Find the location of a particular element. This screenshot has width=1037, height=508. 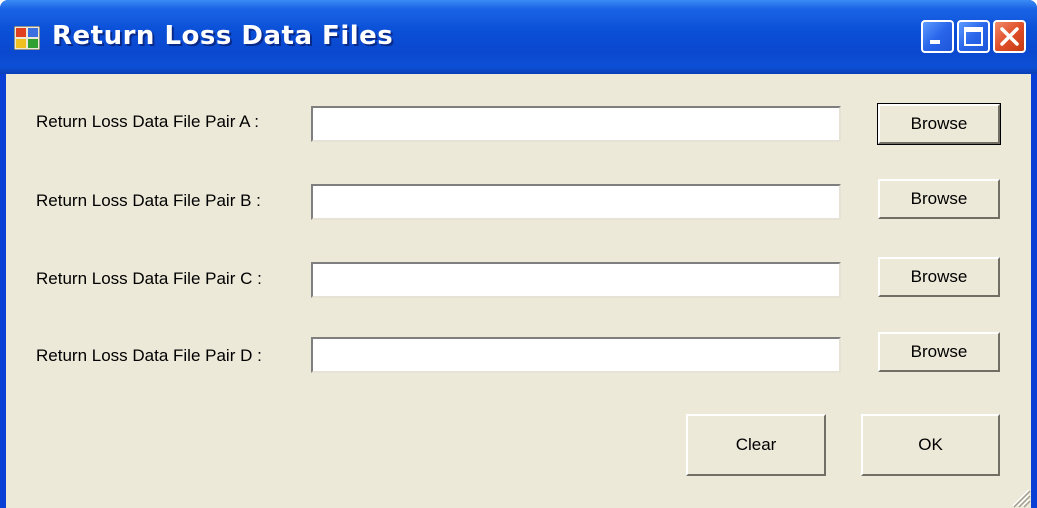

maximize-icon is located at coordinates (973, 36).